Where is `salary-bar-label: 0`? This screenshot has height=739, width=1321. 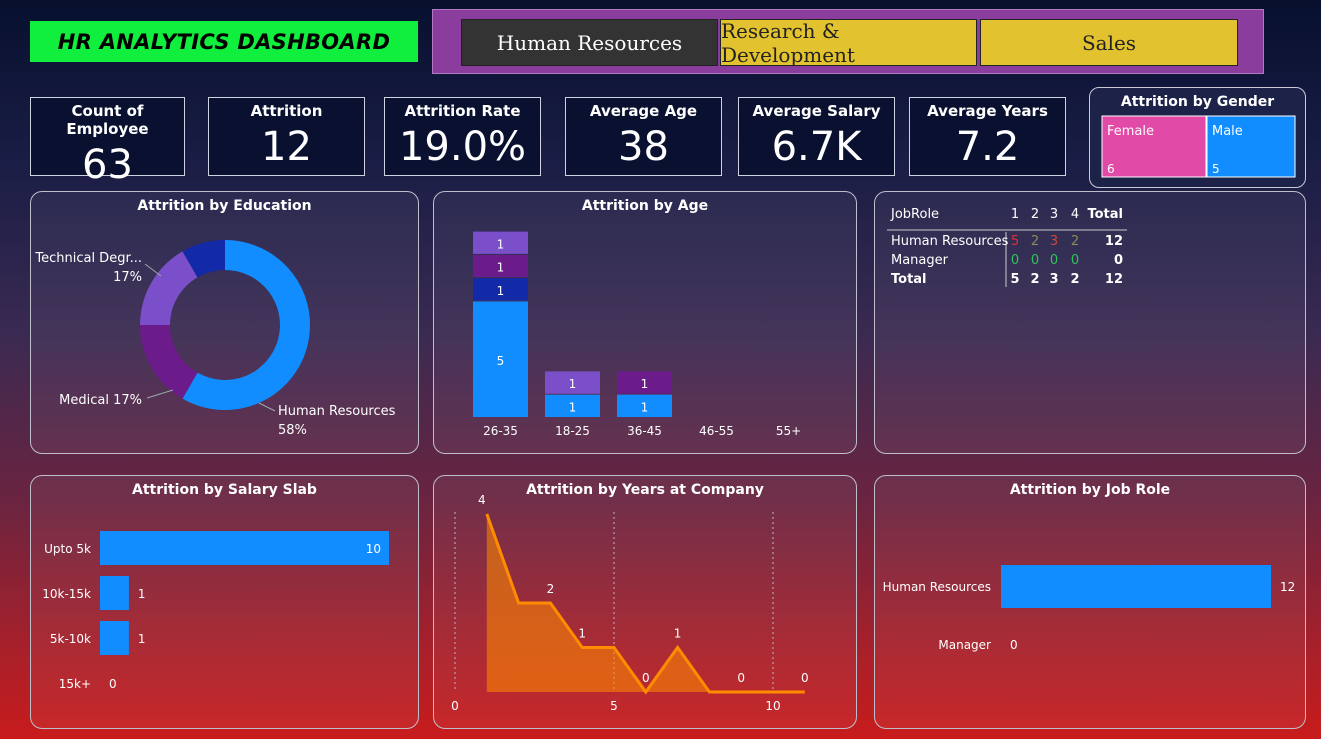 salary-bar-label: 0 is located at coordinates (113, 684).